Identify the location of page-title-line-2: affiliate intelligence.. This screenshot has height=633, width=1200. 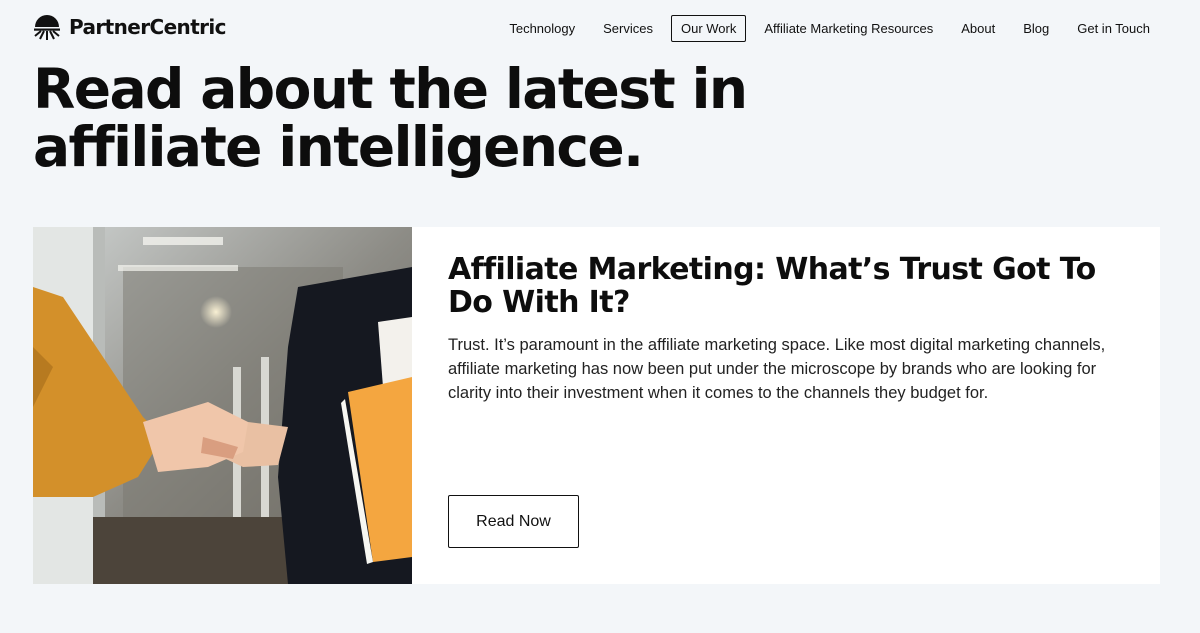
(338, 147).